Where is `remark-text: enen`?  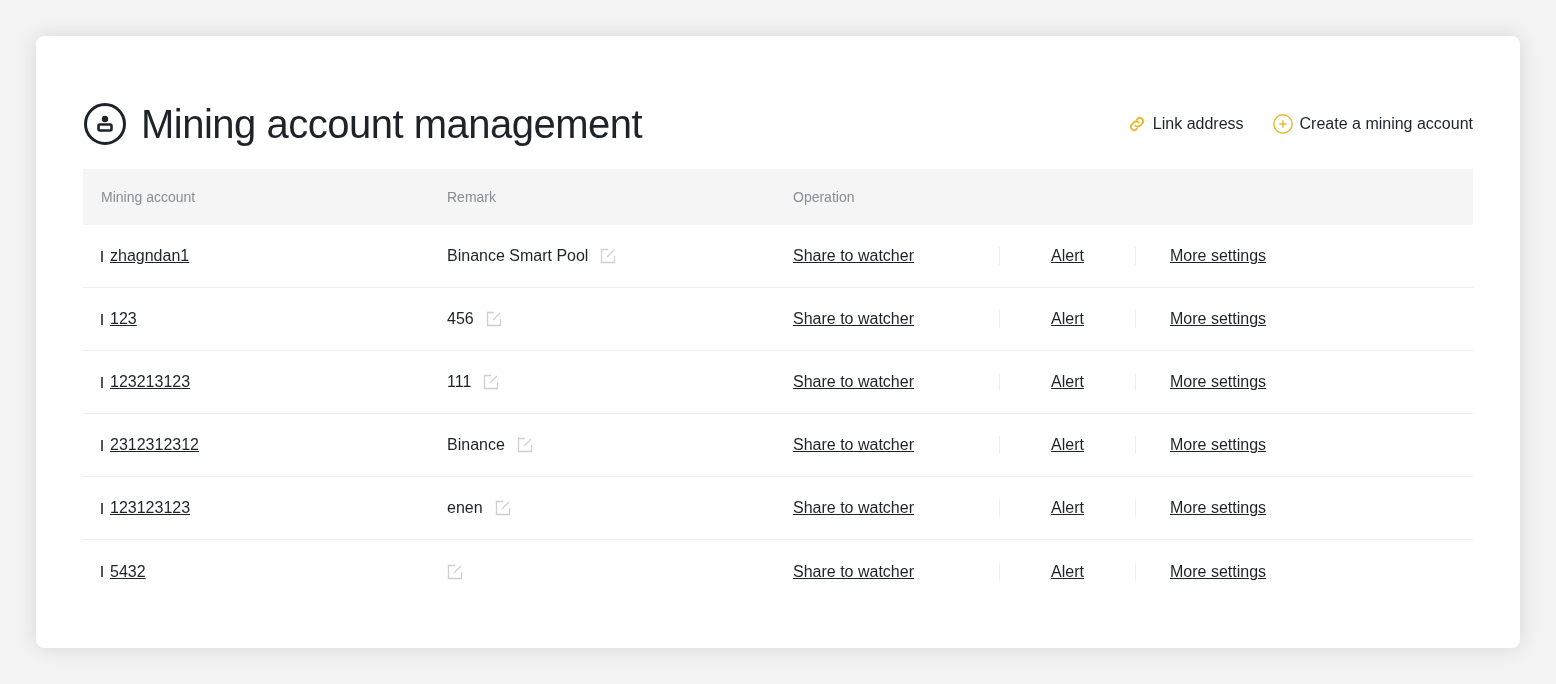 remark-text: enen is located at coordinates (465, 508).